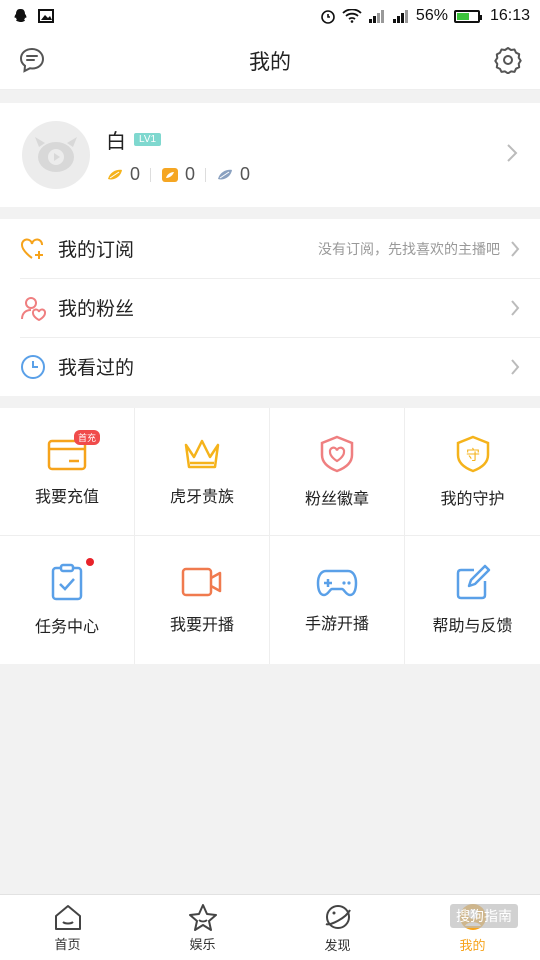  What do you see at coordinates (87, 437) in the screenshot?
I see `first-recharge-badge: 首充` at bounding box center [87, 437].